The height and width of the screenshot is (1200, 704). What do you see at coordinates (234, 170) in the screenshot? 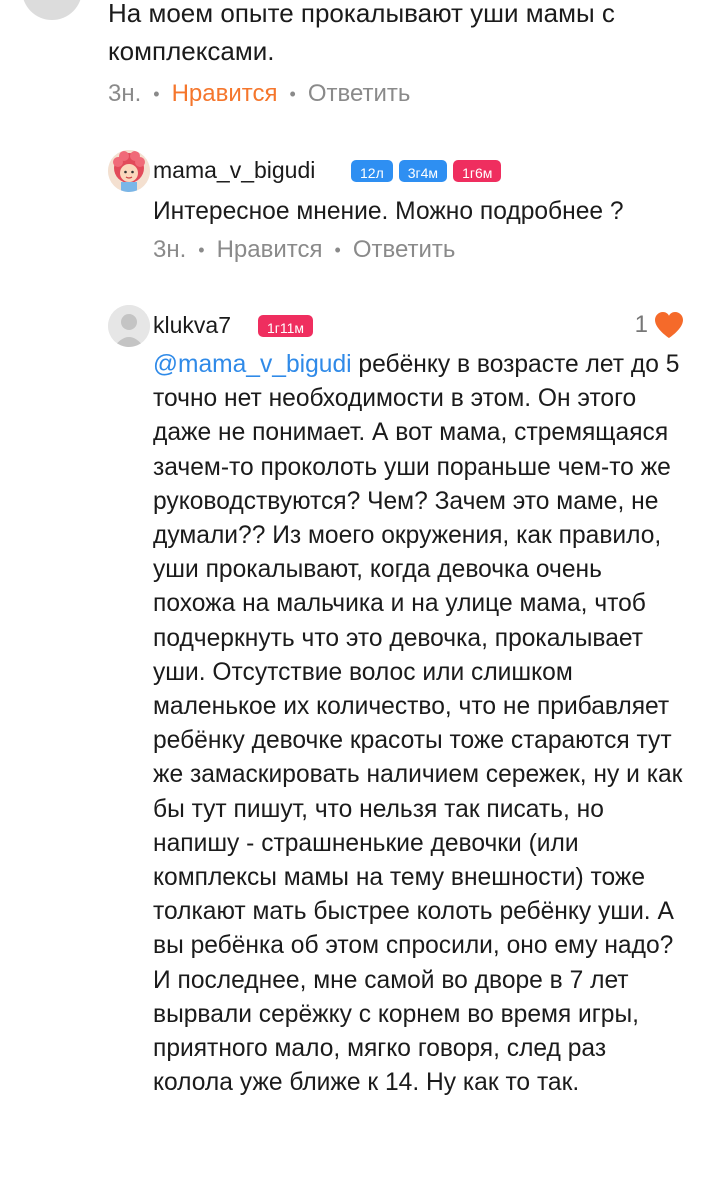
I see `username: mama_v_bigudi` at bounding box center [234, 170].